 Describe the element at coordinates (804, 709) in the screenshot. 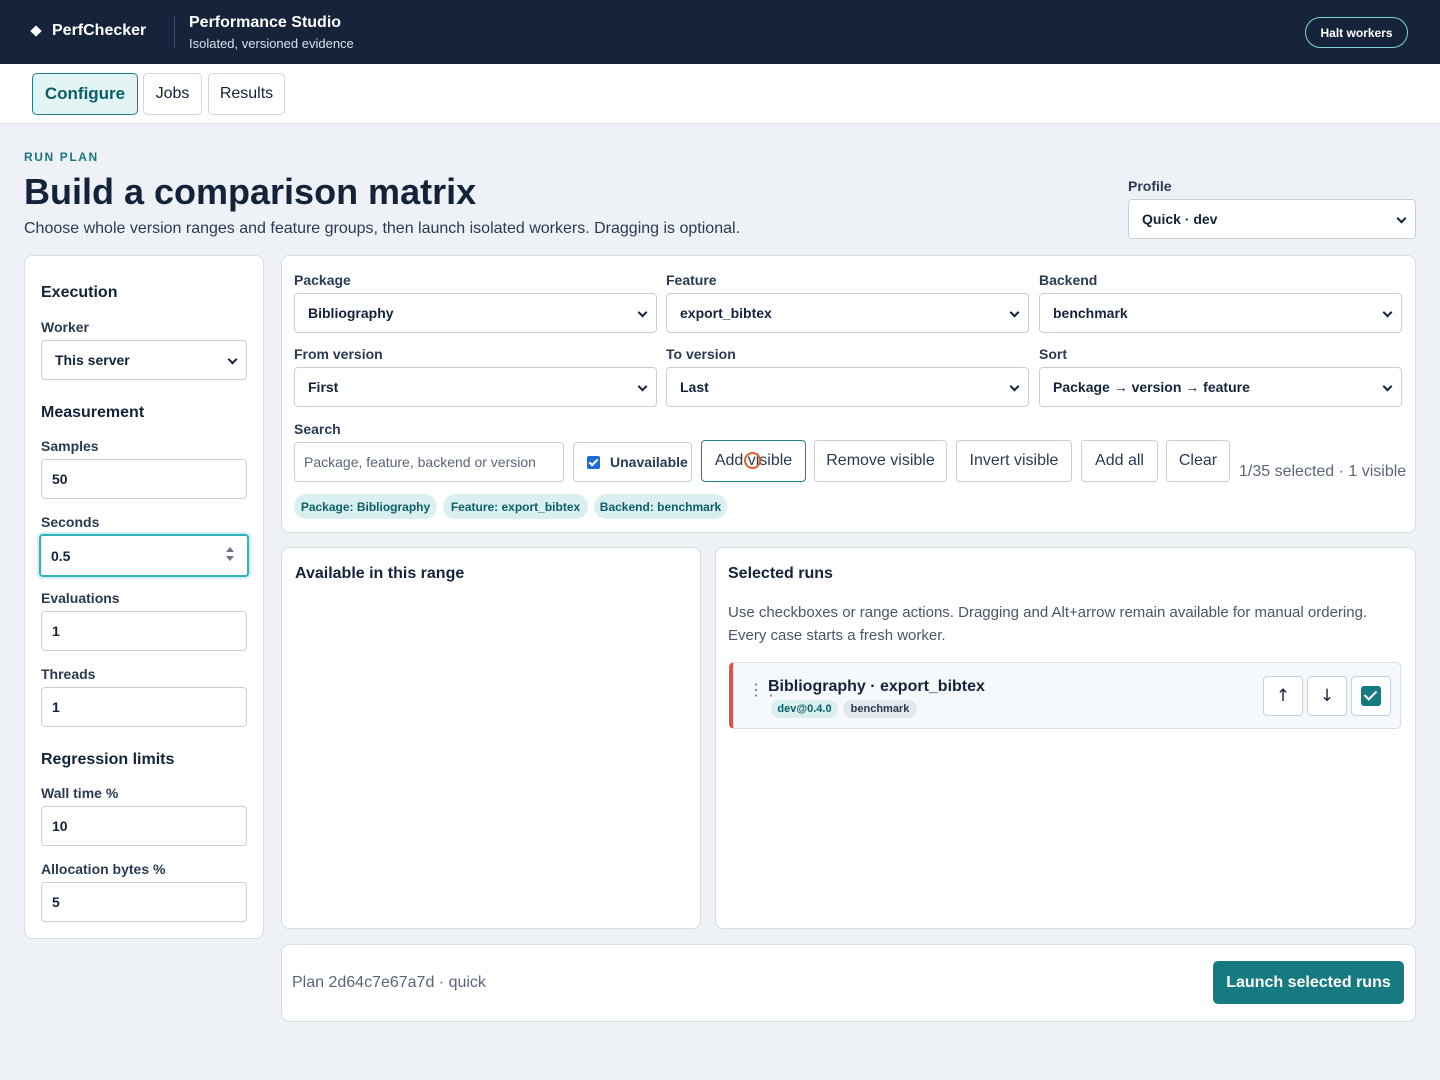

I see `version-tag: dev@0.4.0` at that location.